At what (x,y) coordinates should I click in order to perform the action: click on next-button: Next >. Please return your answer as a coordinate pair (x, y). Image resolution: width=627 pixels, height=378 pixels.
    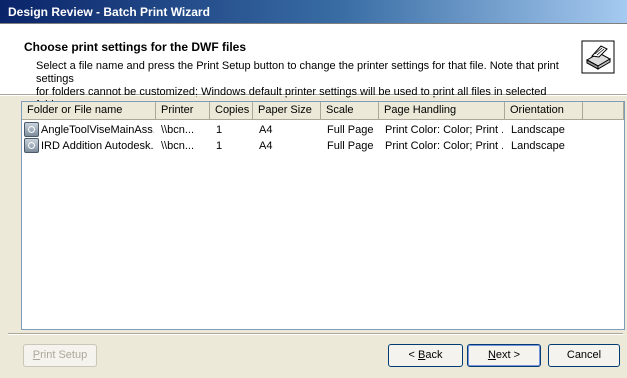
    Looking at the image, I should click on (504, 355).